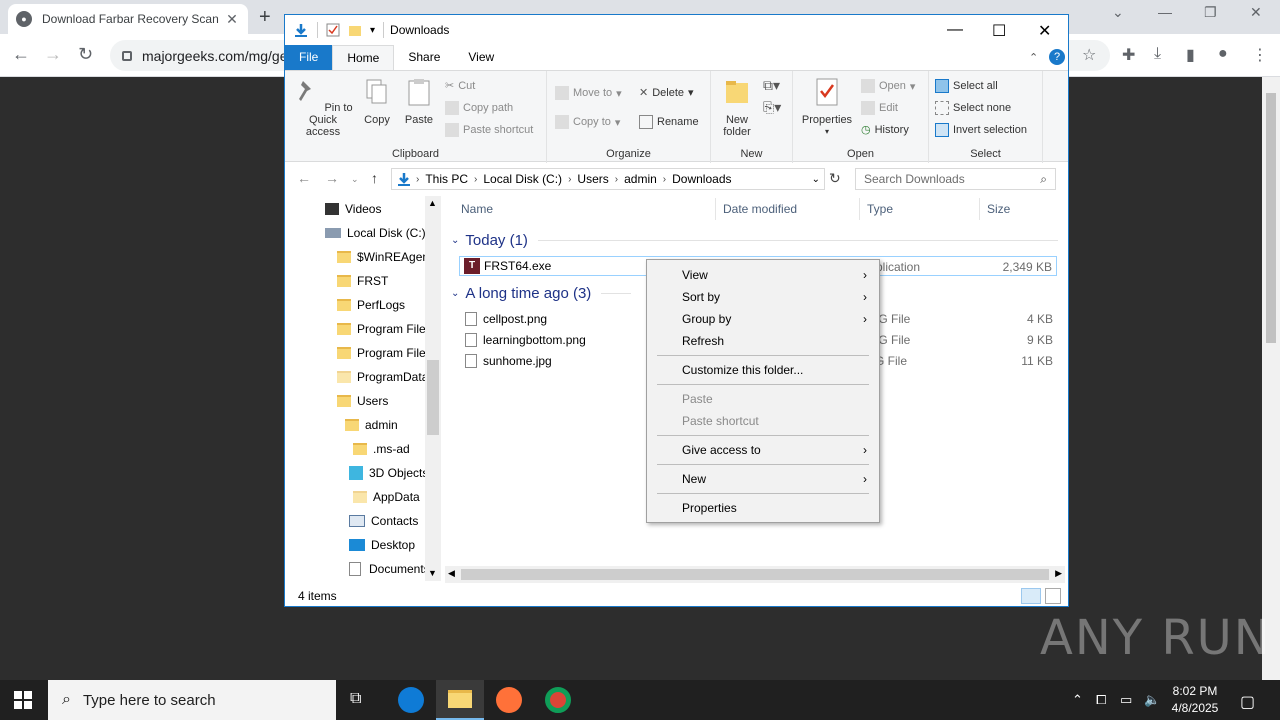  What do you see at coordinates (355, 30) in the screenshot?
I see `new-folder-quick-icon` at bounding box center [355, 30].